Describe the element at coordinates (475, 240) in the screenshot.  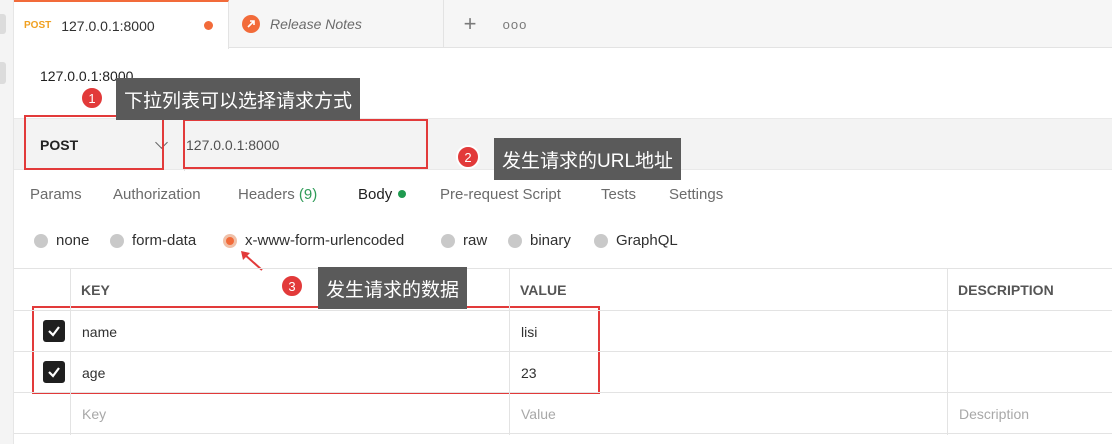
I see `radio-raw-label: raw` at that location.